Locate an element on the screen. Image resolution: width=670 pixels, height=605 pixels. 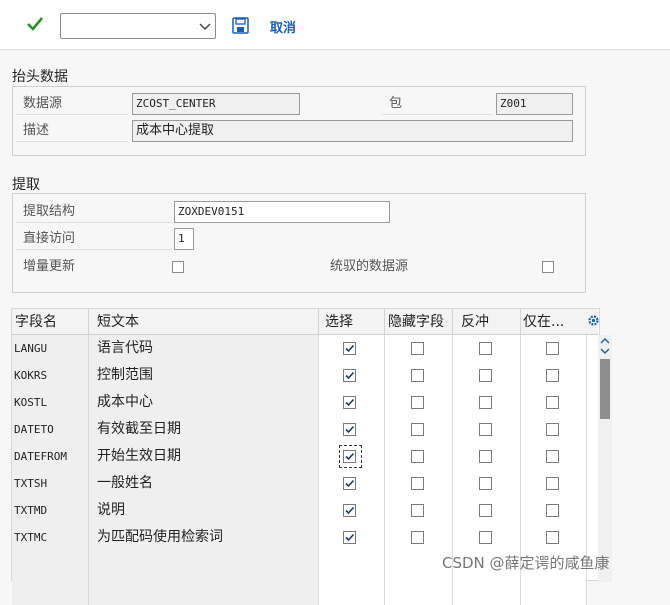
description-label: 描述 is located at coordinates (72, 131).